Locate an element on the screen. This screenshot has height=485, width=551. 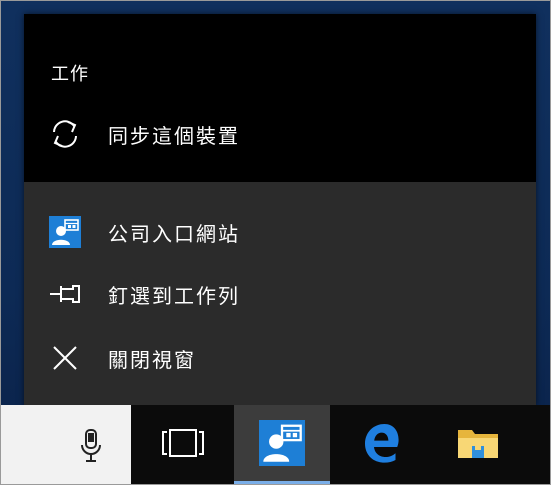
company-portal-label: 公司入口網站 is located at coordinates (174, 233).